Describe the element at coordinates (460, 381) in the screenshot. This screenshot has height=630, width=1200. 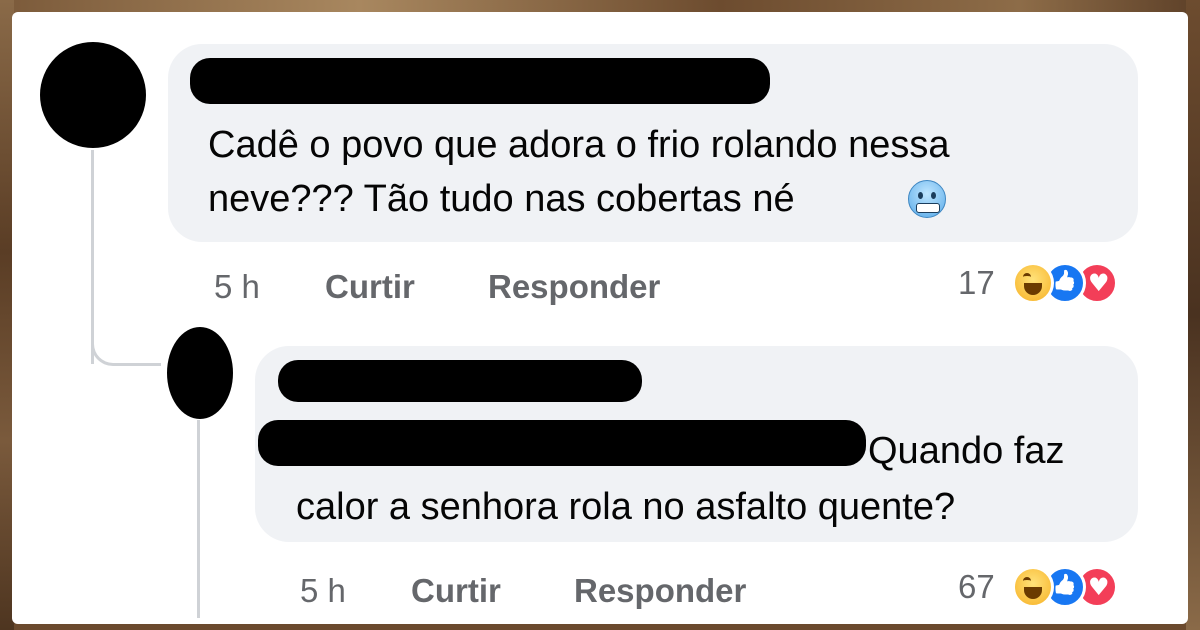
I see `replier-name-redacted` at that location.